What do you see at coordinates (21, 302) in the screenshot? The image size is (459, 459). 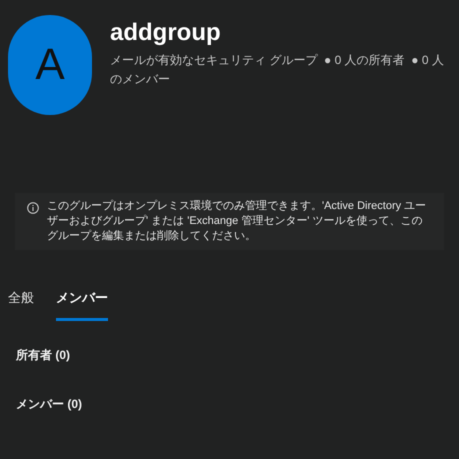 I see `tab: 全般` at bounding box center [21, 302].